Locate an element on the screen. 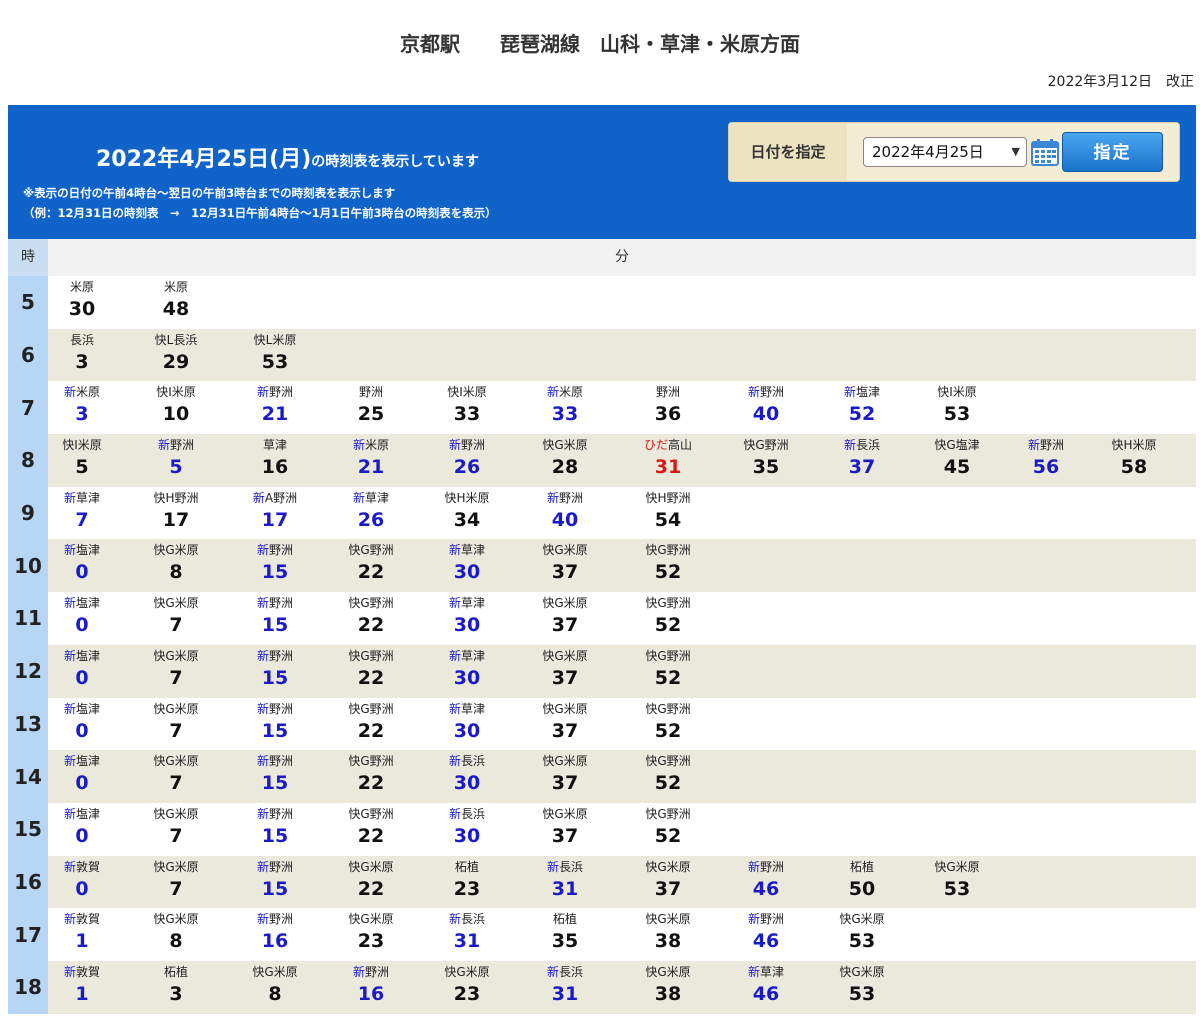  train-destination: 快L長浜 is located at coordinates (176, 340).